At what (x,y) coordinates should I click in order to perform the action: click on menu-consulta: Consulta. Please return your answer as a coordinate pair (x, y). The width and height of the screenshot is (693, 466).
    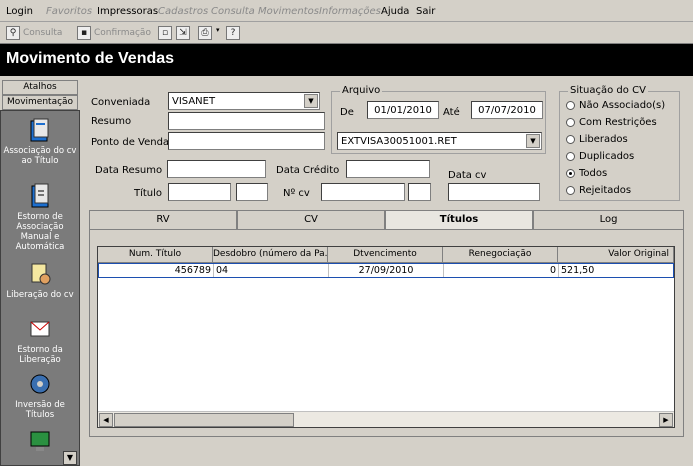
    Looking at the image, I should click on (233, 11).